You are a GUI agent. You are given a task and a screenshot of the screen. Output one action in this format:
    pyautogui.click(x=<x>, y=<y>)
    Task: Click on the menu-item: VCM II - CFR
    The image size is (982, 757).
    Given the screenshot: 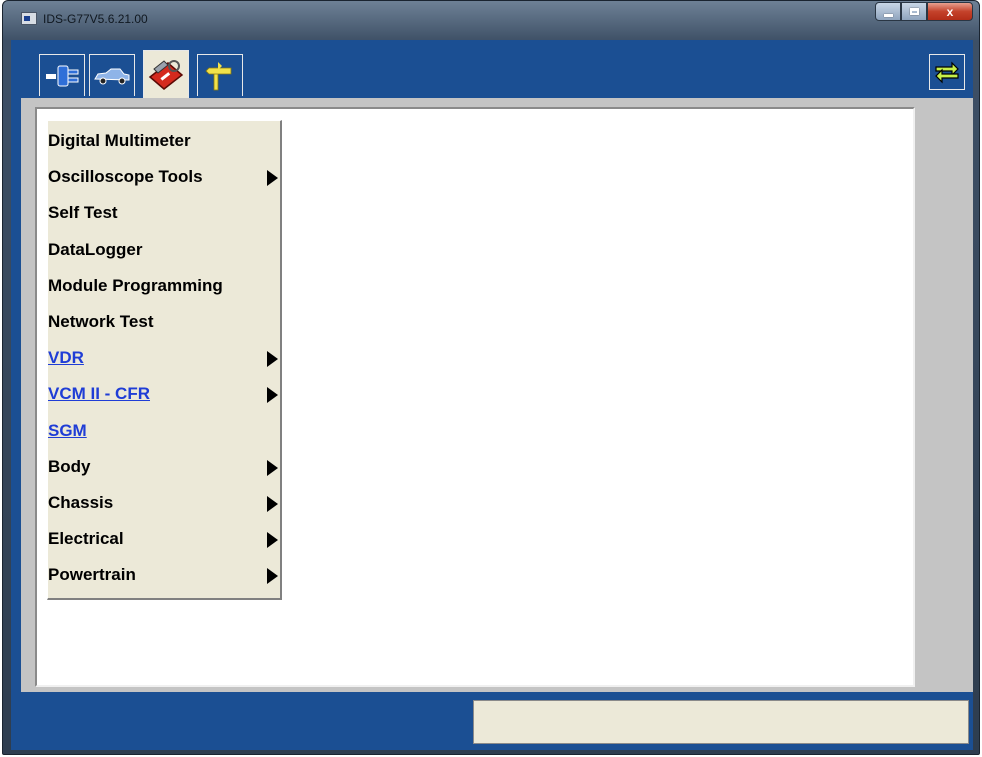 What is the action you would take?
    pyautogui.click(x=164, y=394)
    